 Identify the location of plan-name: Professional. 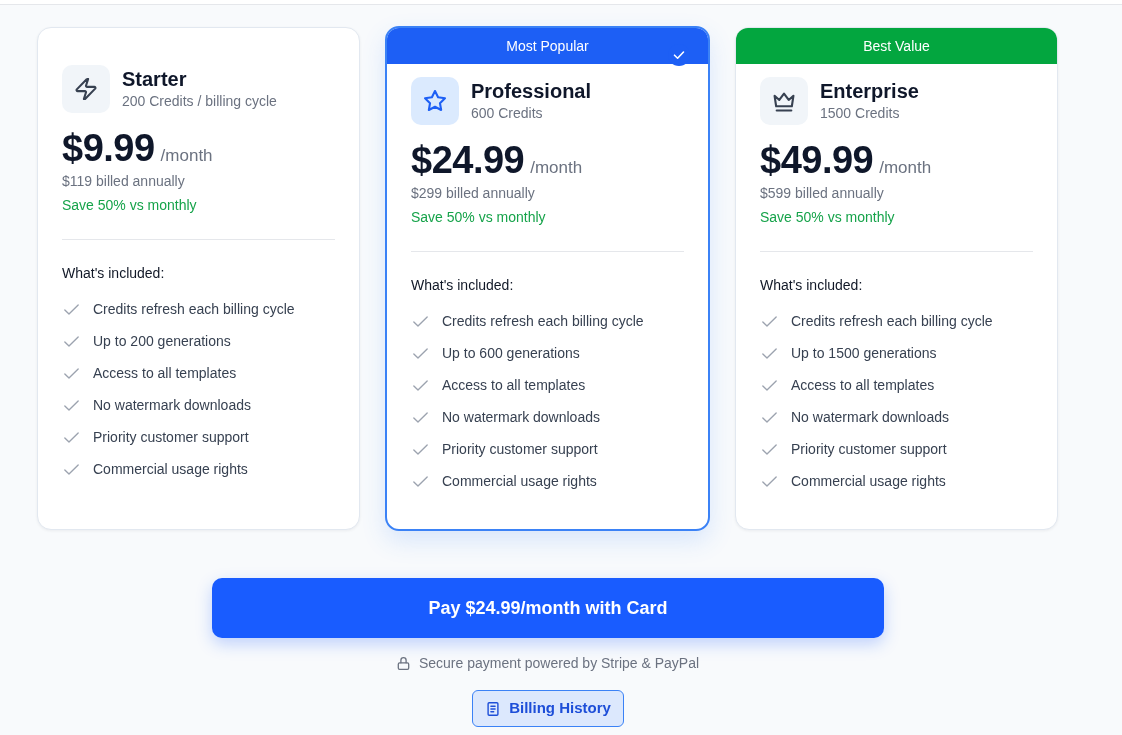
(531, 91).